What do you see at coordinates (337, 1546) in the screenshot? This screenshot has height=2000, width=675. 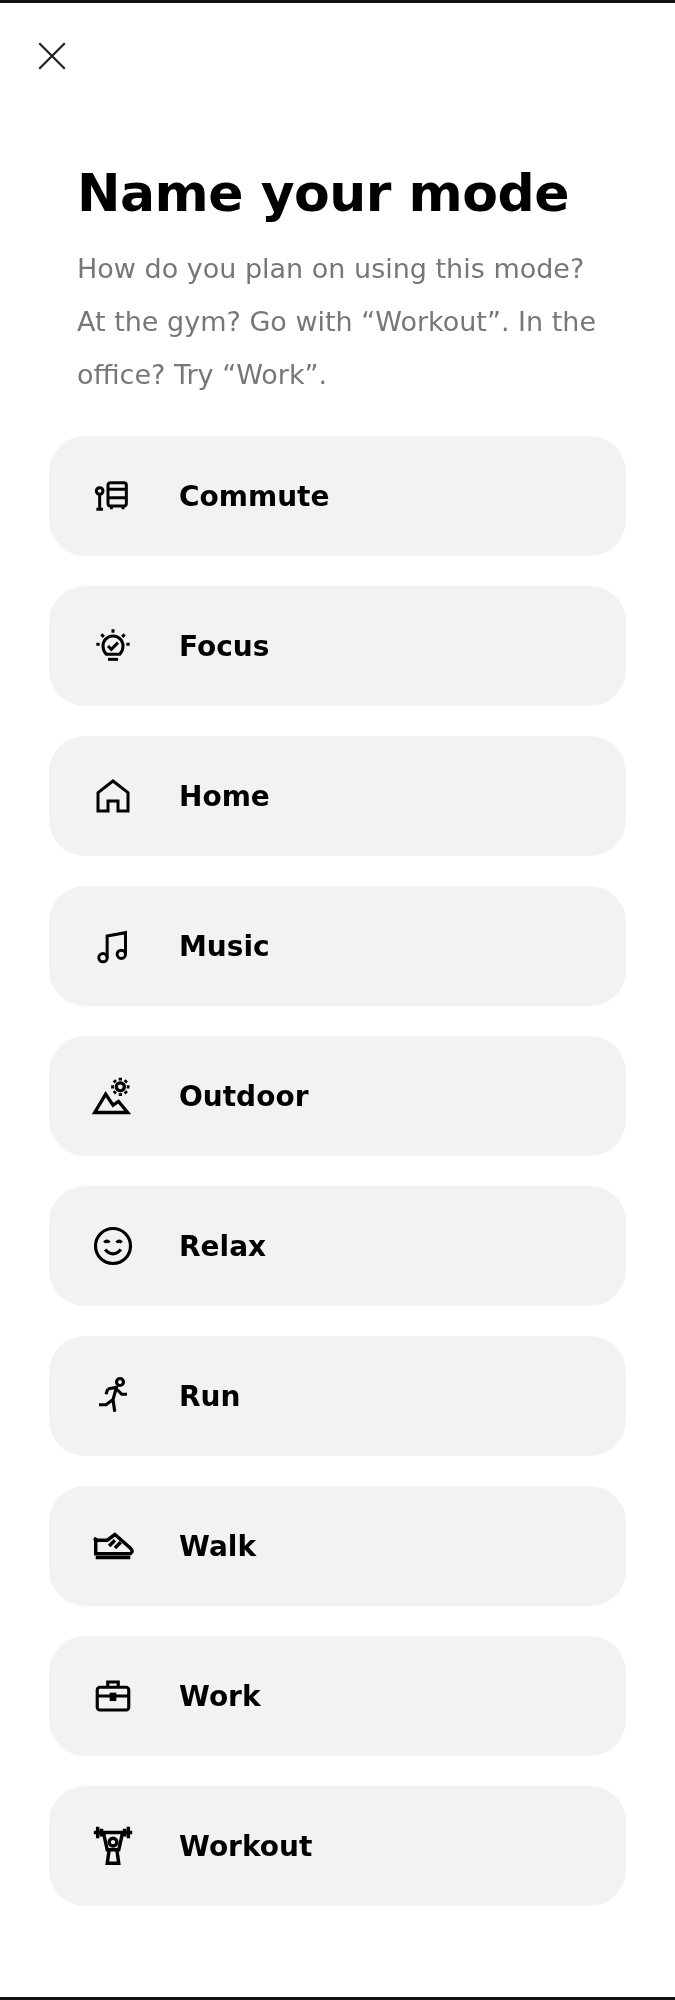 I see `mode-option: Walk` at bounding box center [337, 1546].